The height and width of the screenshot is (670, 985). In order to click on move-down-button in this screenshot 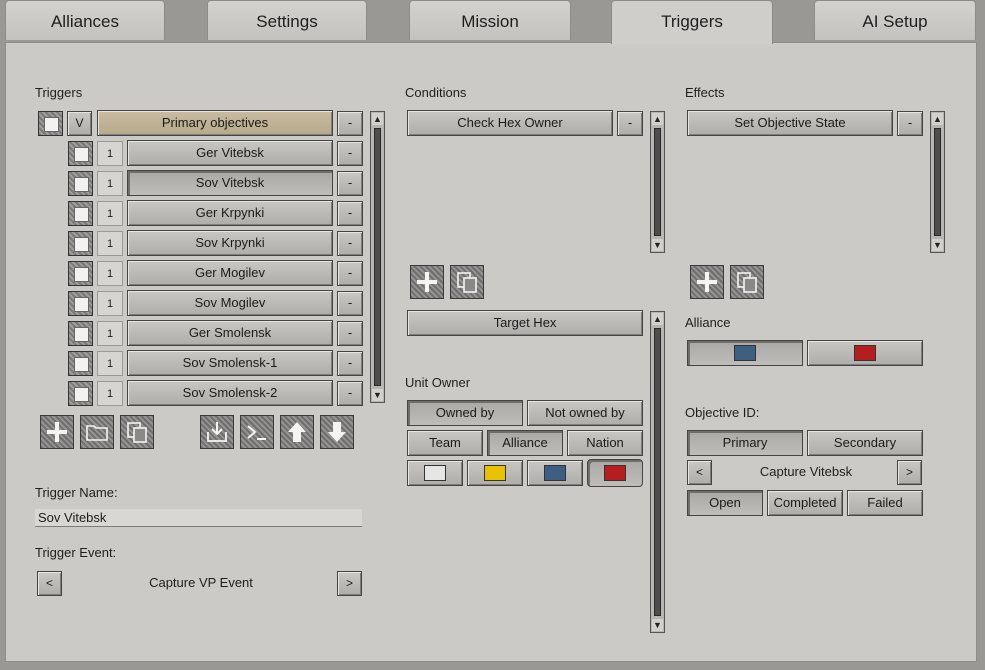, I will do `click(337, 432)`.